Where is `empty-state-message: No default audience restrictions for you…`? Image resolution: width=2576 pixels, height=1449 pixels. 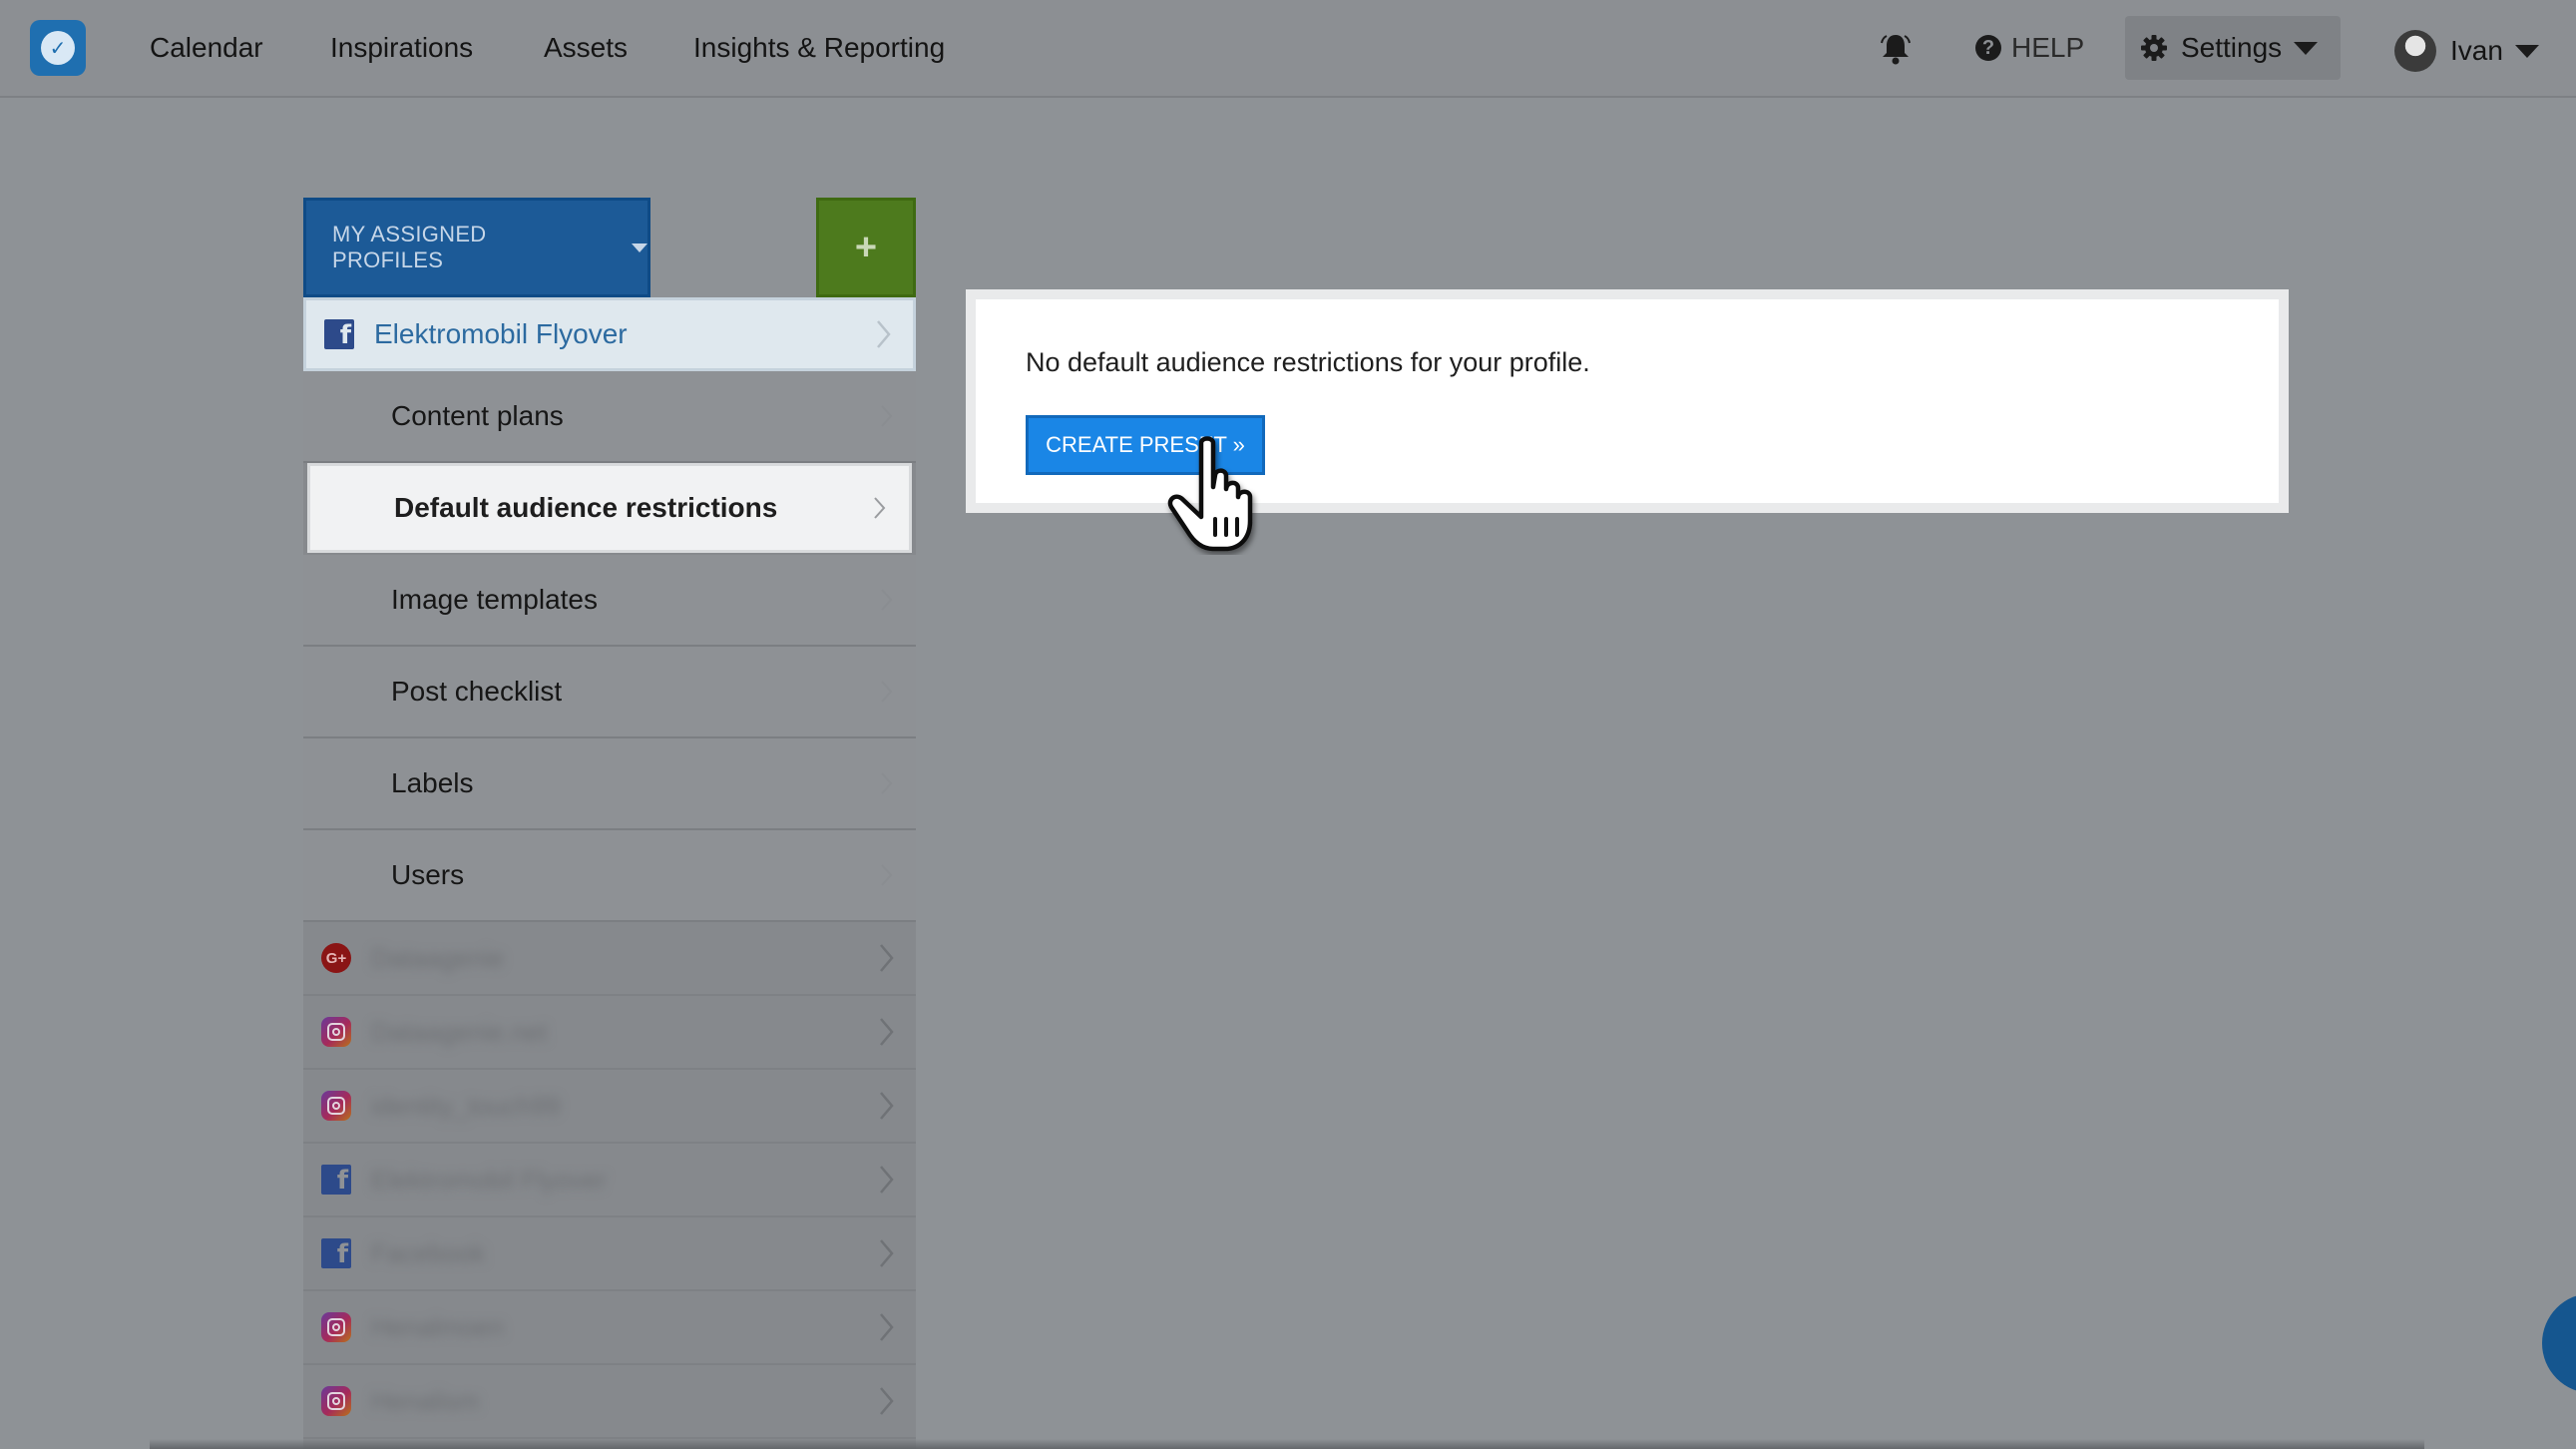
empty-state-message: No default audience restrictions for you… is located at coordinates (1308, 362).